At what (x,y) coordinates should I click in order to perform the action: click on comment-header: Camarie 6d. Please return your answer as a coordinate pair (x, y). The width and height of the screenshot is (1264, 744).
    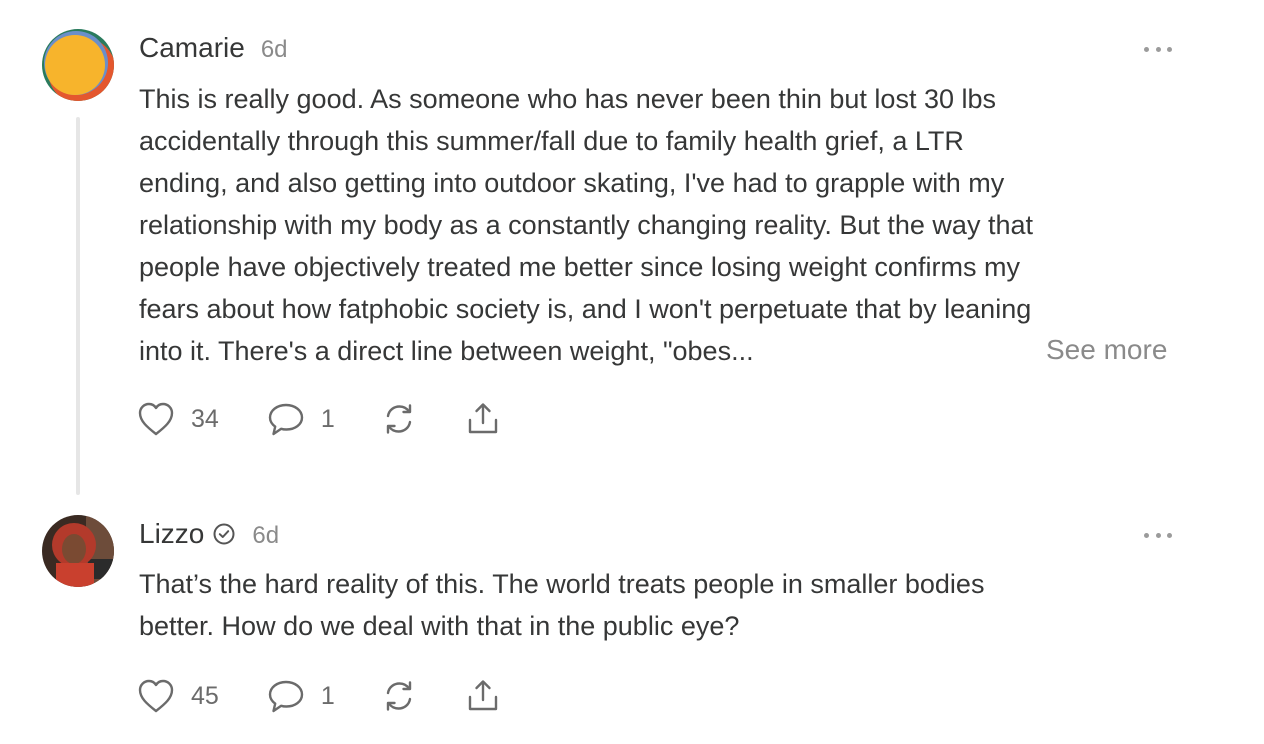
    Looking at the image, I should click on (213, 48).